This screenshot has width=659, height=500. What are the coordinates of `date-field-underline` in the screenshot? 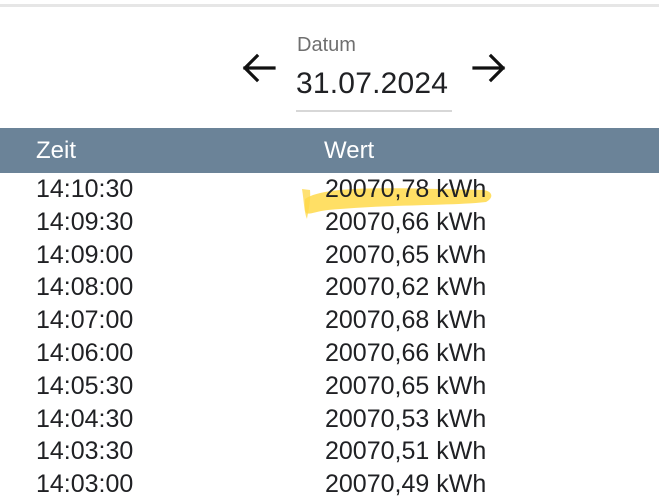 It's located at (374, 111).